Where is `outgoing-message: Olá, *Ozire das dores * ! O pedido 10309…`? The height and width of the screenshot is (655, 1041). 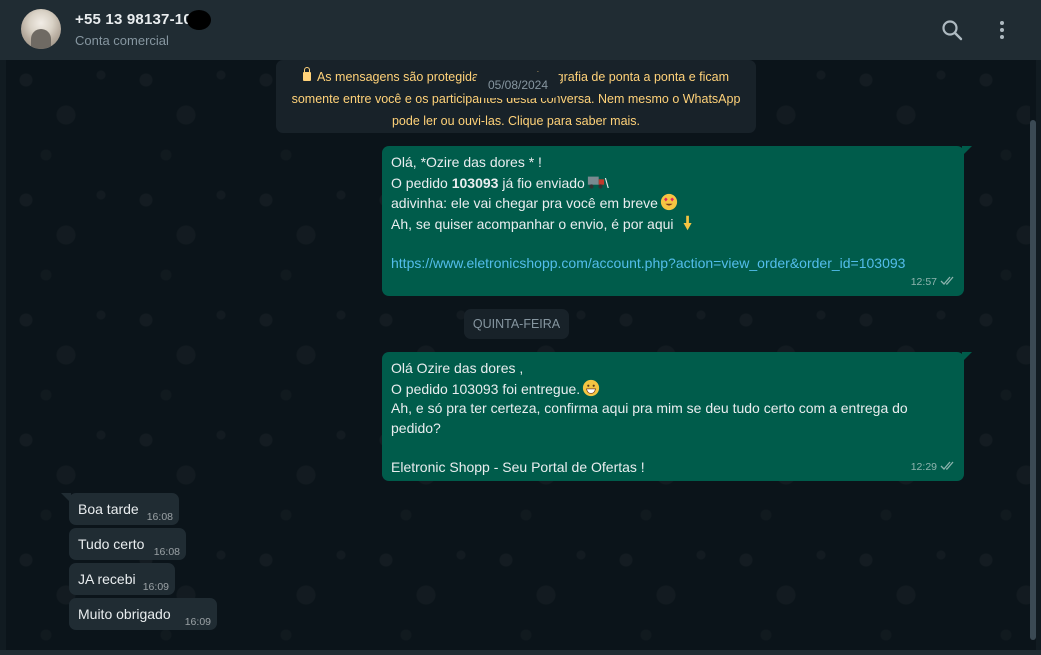 outgoing-message: Olá, *Ozire das dores * ! O pedido 10309… is located at coordinates (677, 221).